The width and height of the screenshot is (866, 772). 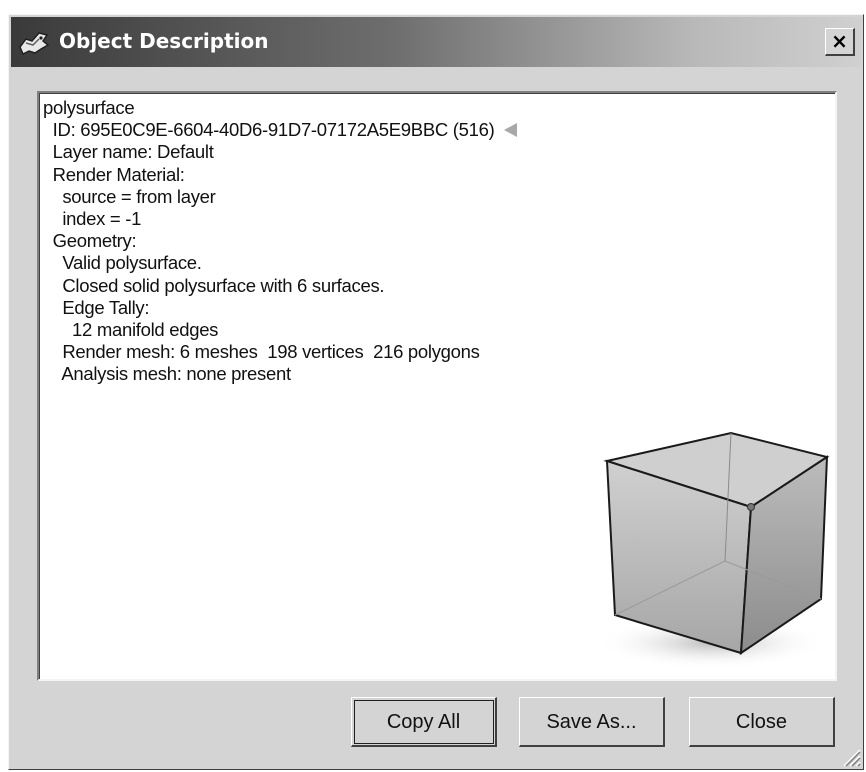 What do you see at coordinates (762, 722) in the screenshot?
I see `close-button: Close` at bounding box center [762, 722].